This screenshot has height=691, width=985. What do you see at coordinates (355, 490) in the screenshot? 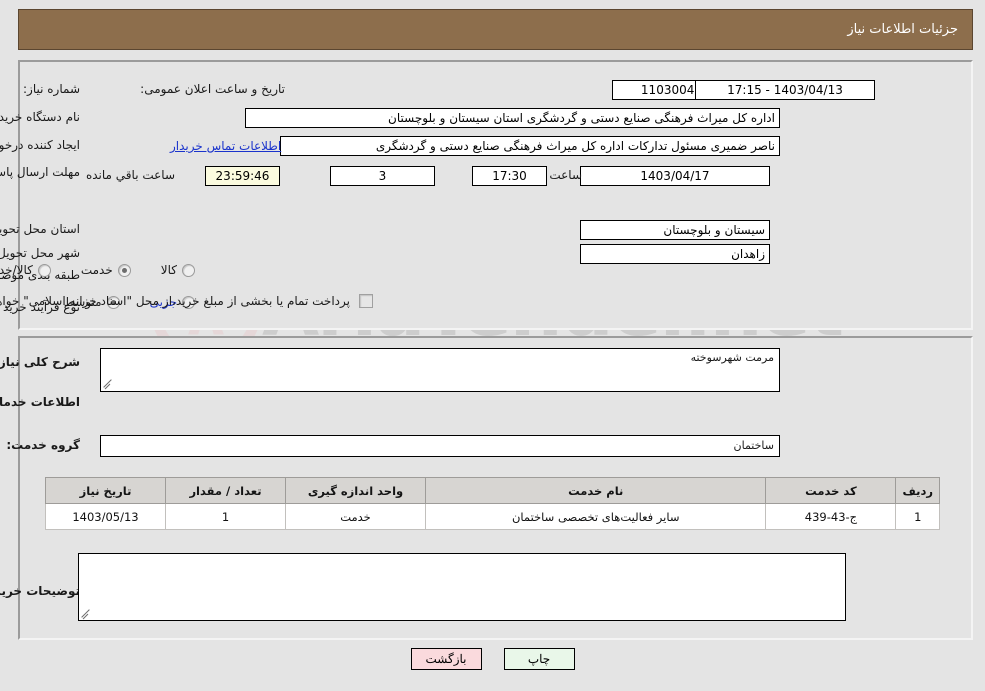
I see `th-unit: واحد اندازه گیری` at bounding box center [355, 490].